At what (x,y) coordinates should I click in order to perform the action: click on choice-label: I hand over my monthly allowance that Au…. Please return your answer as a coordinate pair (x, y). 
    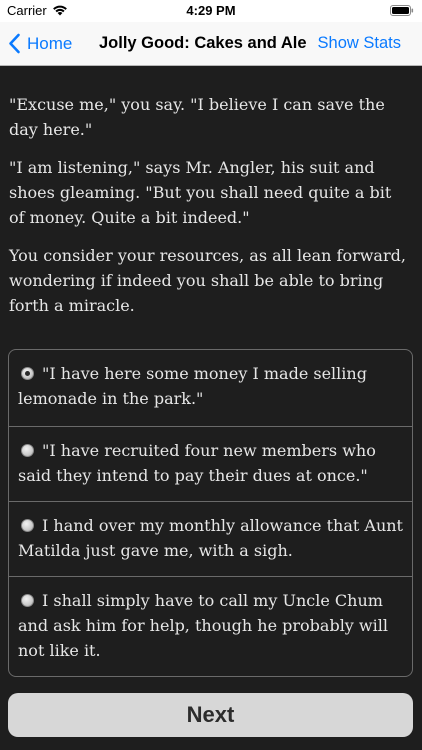
    Looking at the image, I should click on (210, 538).